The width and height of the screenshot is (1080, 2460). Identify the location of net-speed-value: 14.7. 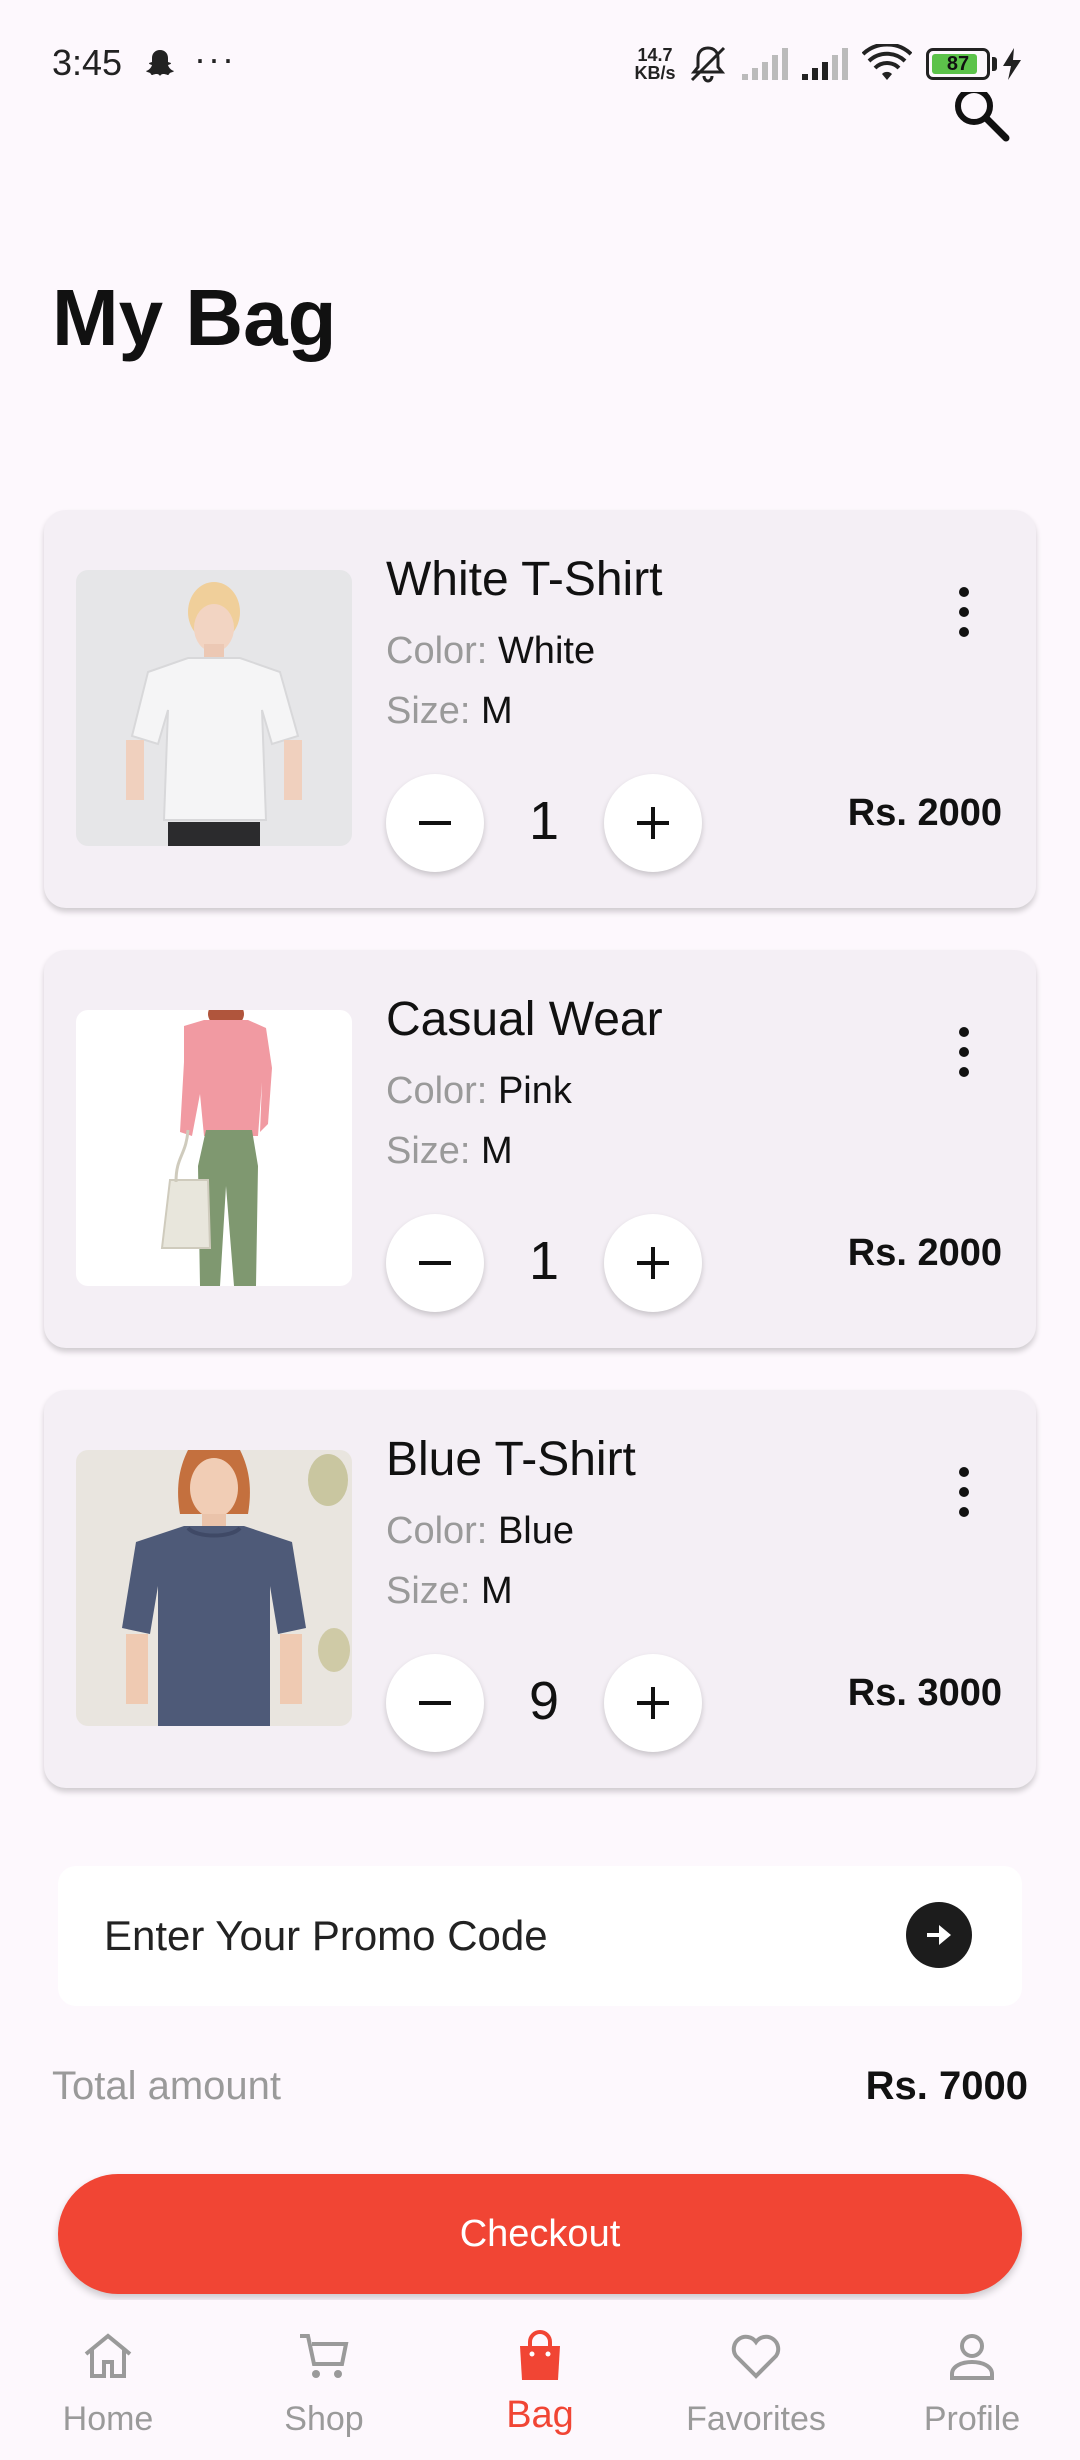
(655, 55).